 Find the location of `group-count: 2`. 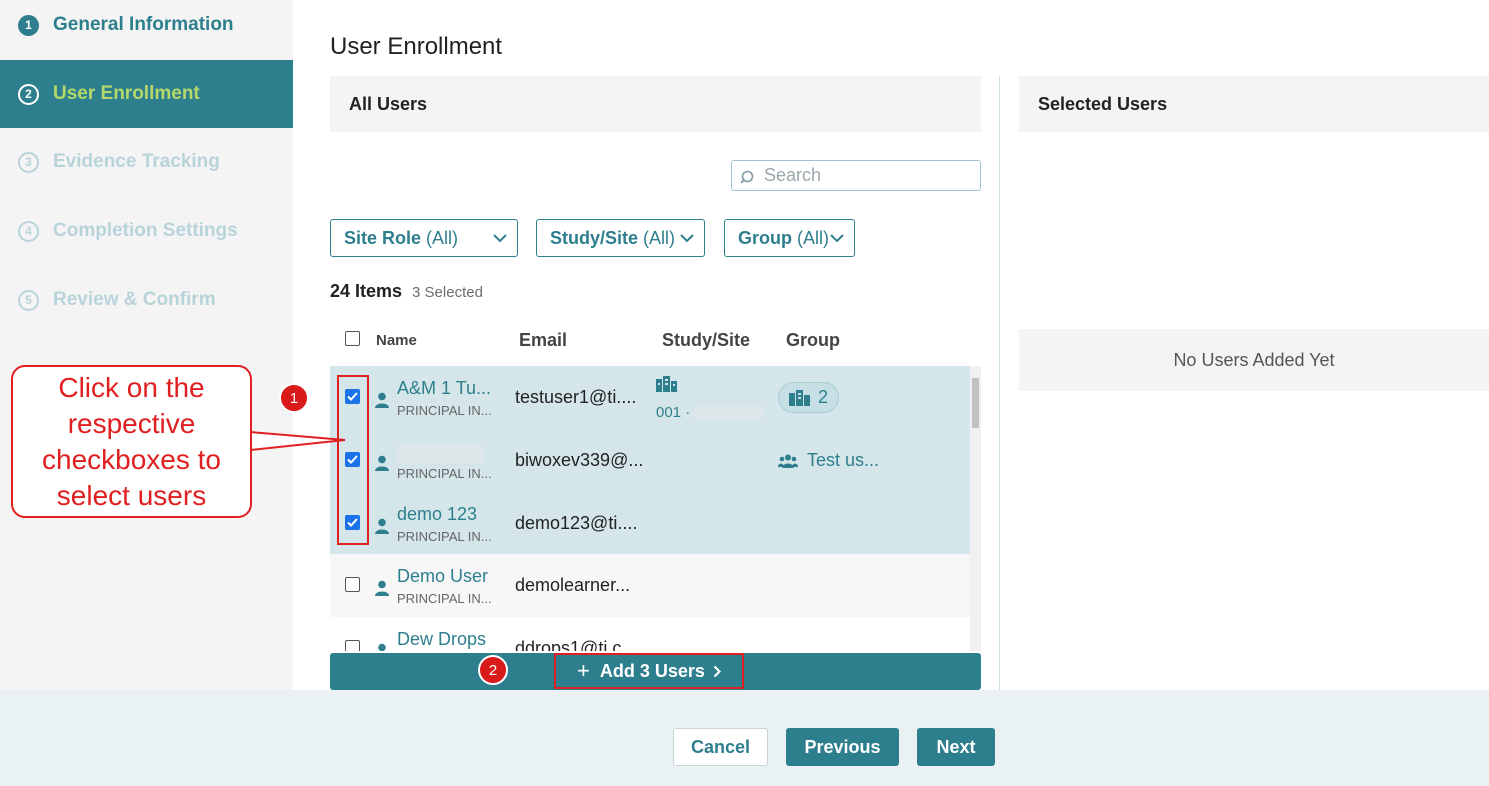

group-count: 2 is located at coordinates (823, 397).